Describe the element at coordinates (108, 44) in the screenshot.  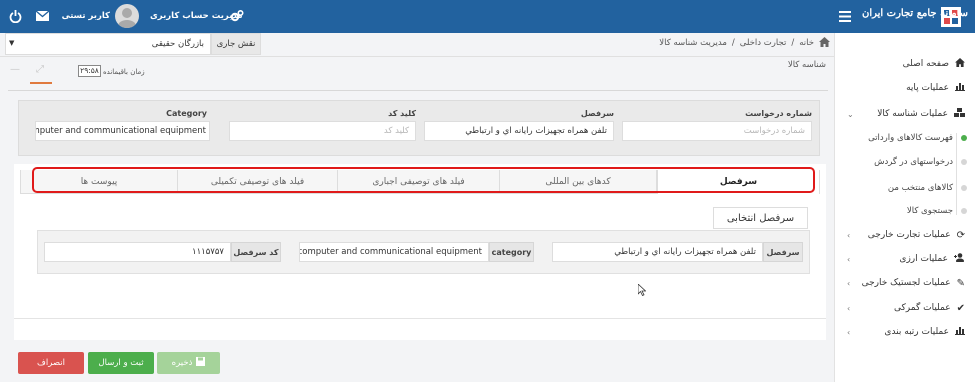
I see `role-select: ▼ بازرگان حقیقی` at that location.